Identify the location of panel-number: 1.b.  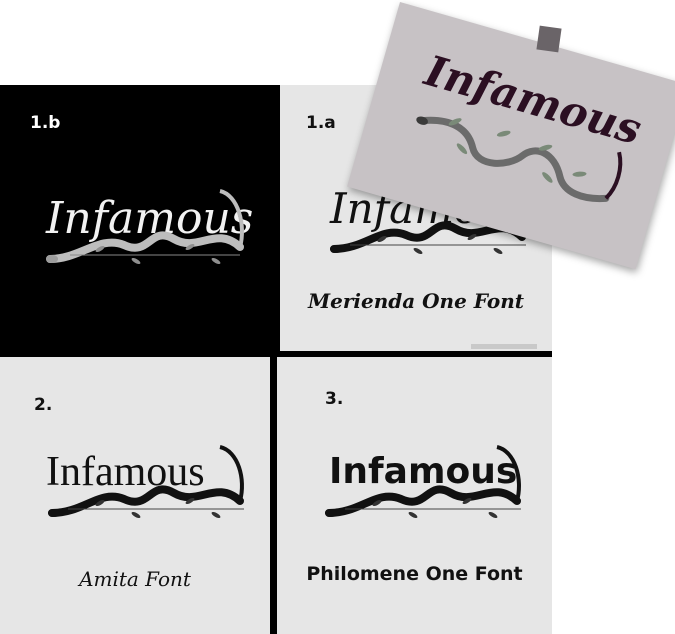
(45, 123).